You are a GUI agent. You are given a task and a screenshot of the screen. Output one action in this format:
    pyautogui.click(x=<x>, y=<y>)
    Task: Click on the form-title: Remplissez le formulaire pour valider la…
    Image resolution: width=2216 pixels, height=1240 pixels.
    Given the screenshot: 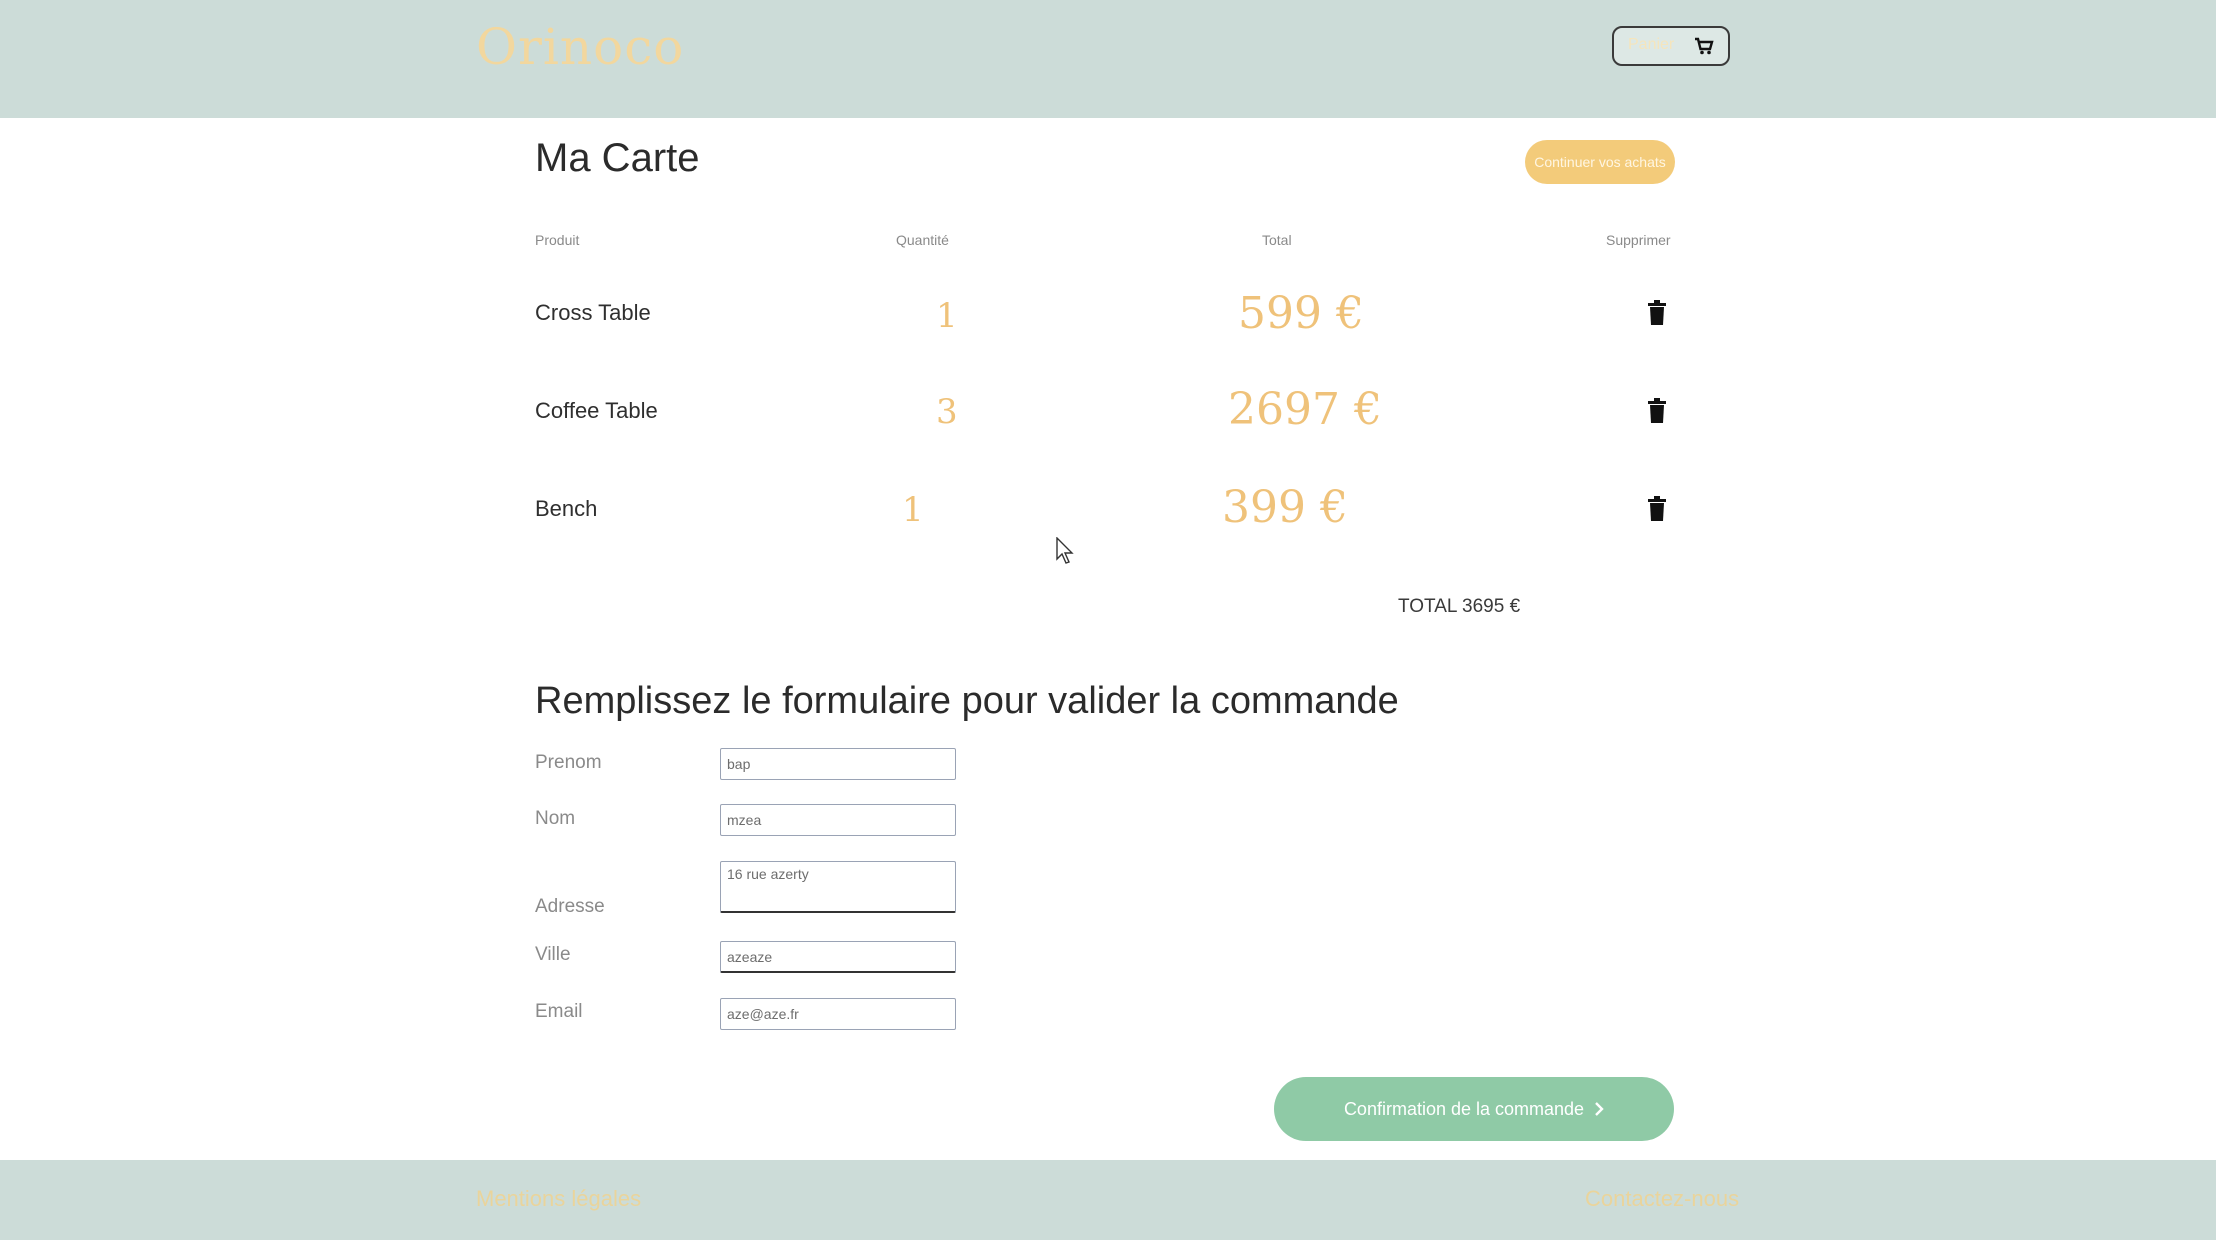 What is the action you would take?
    pyautogui.click(x=967, y=701)
    